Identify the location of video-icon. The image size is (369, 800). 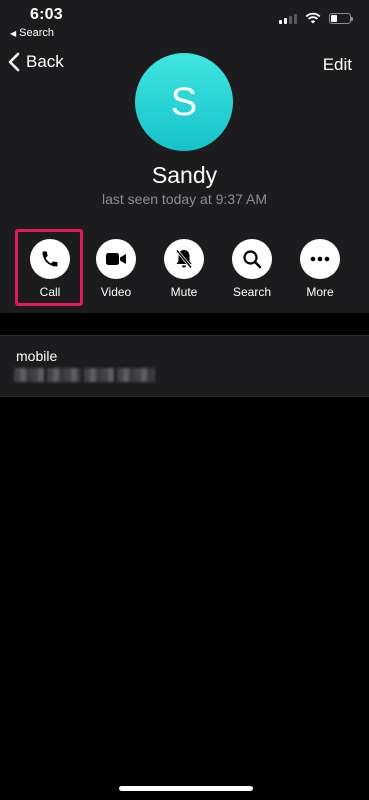
(116, 259).